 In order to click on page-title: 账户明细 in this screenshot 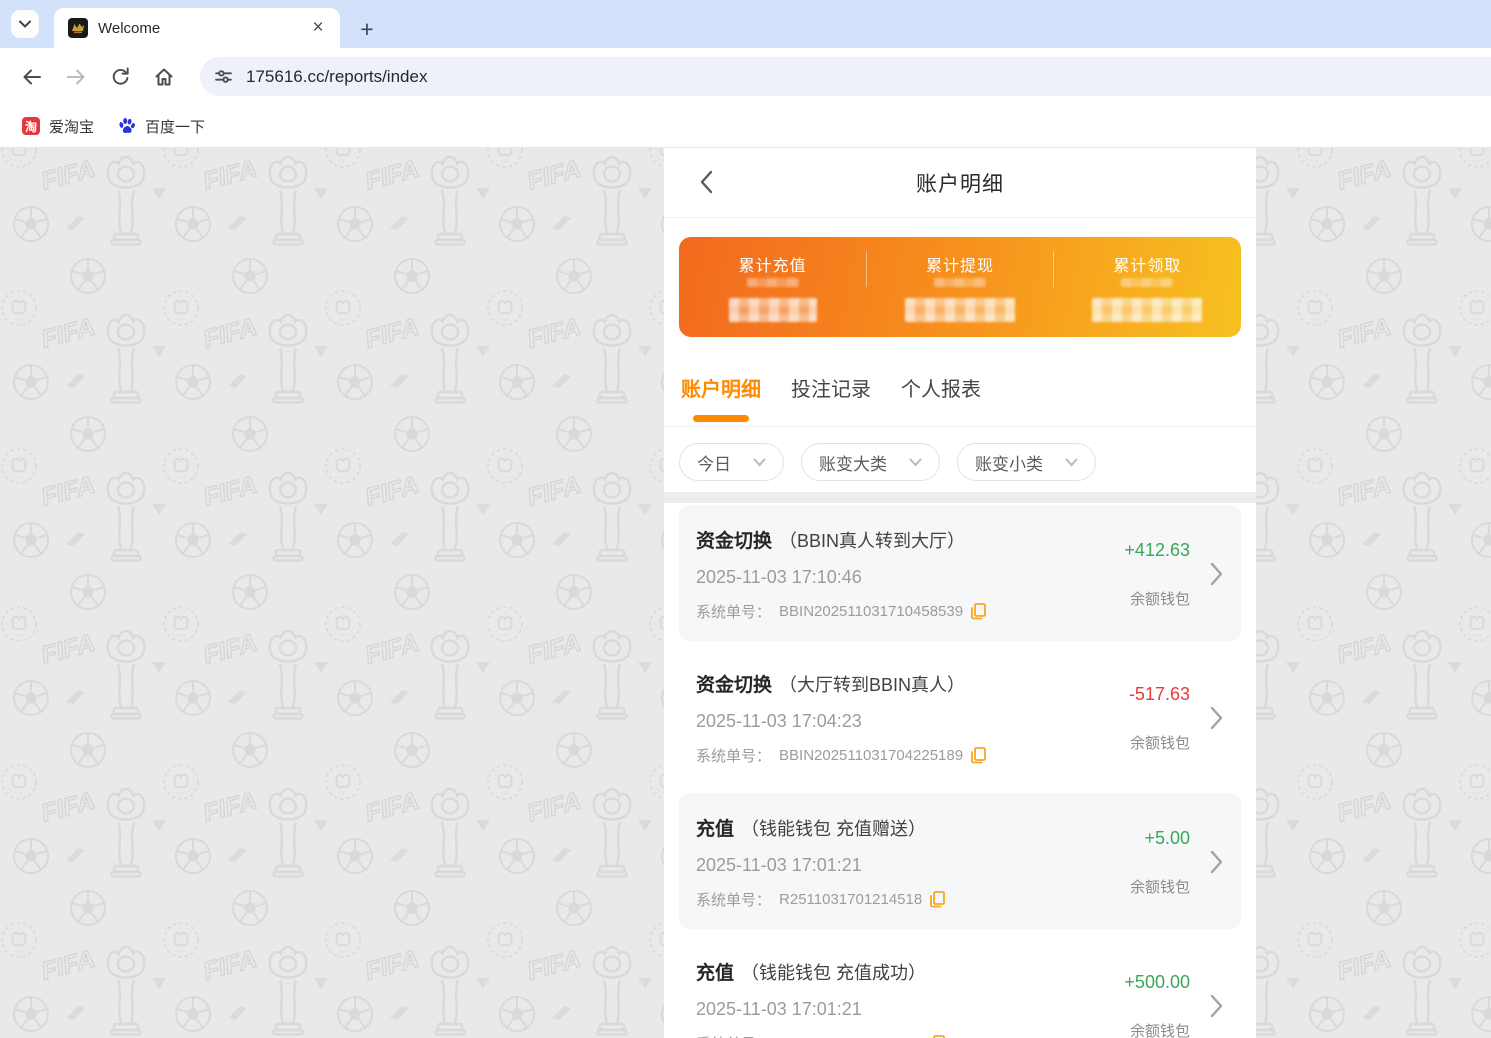, I will do `click(960, 184)`.